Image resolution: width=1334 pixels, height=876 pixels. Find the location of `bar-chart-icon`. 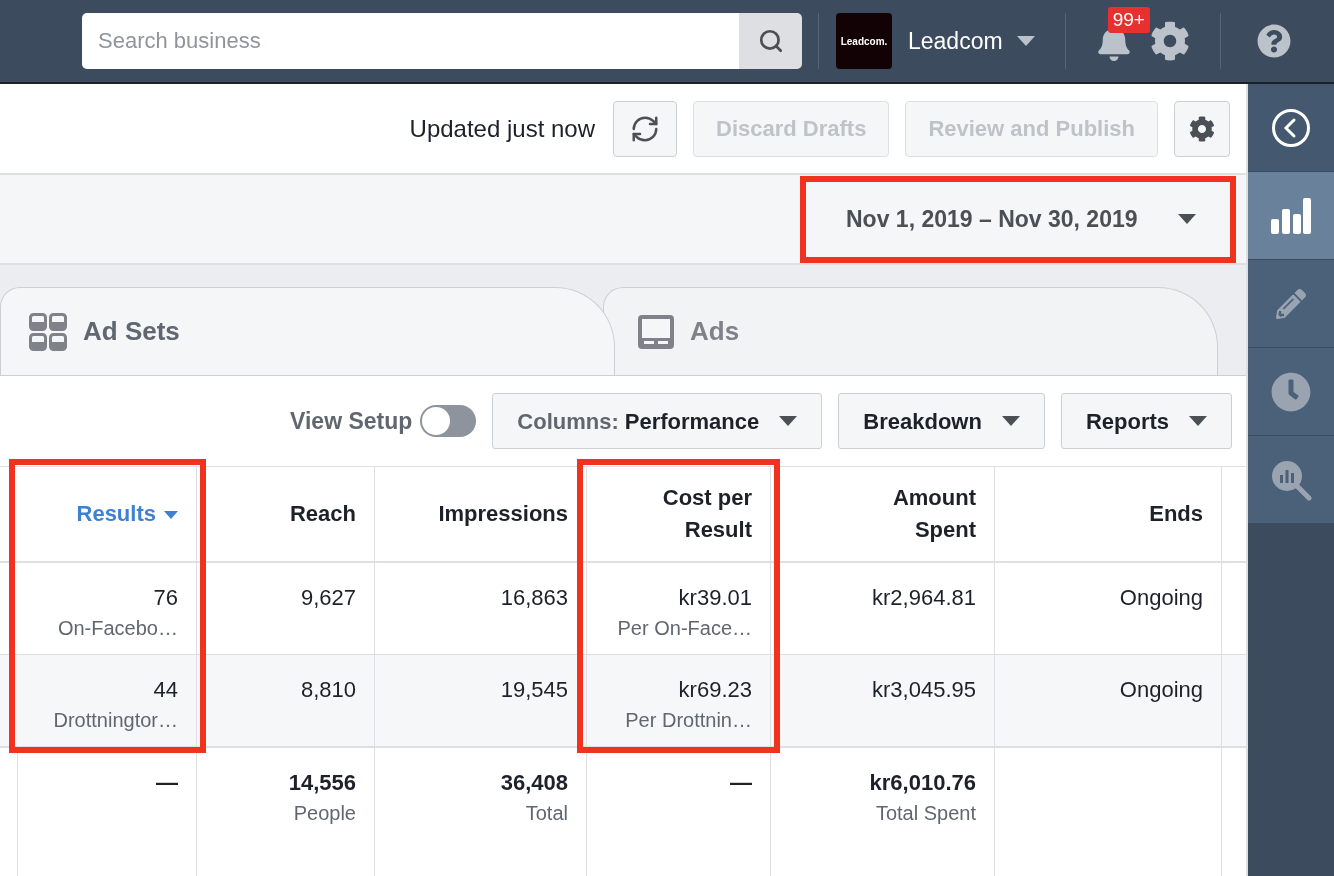

bar-chart-icon is located at coordinates (1291, 215).